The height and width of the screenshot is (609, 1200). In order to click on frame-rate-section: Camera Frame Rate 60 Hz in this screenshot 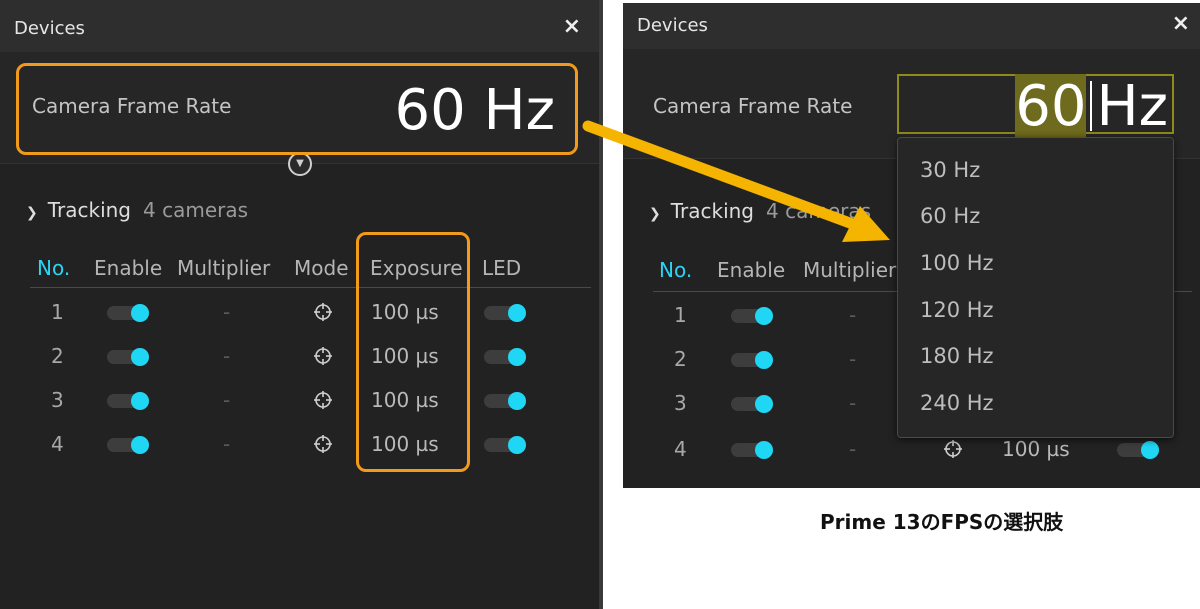, I will do `click(299, 108)`.